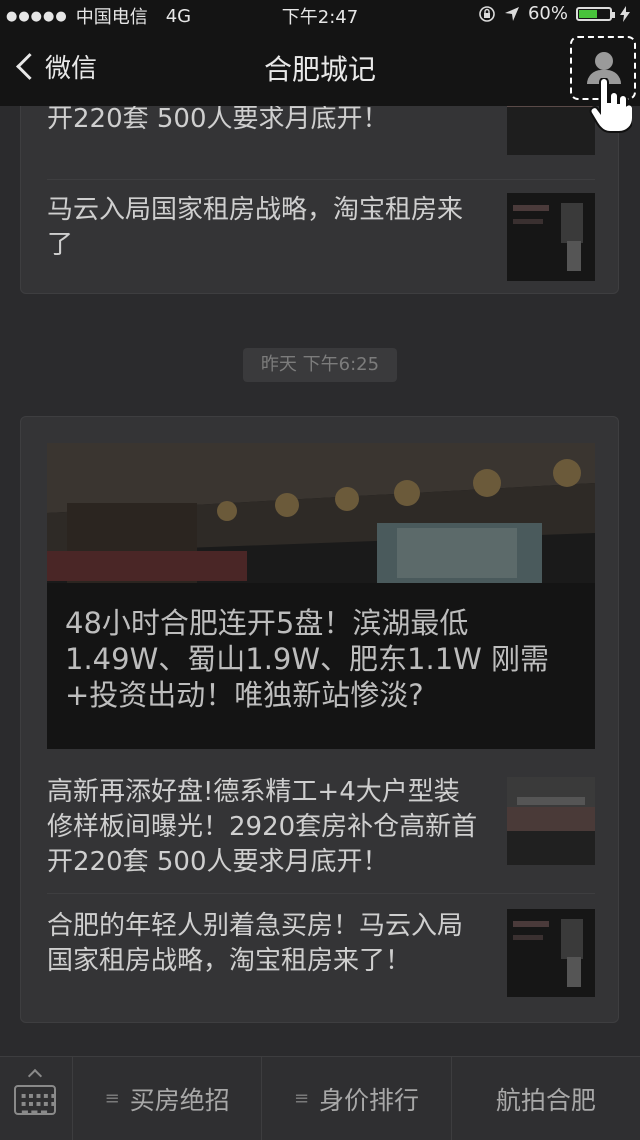 This screenshot has height=1140, width=640. I want to click on menu-label: 航拍合肥, so click(545, 1100).